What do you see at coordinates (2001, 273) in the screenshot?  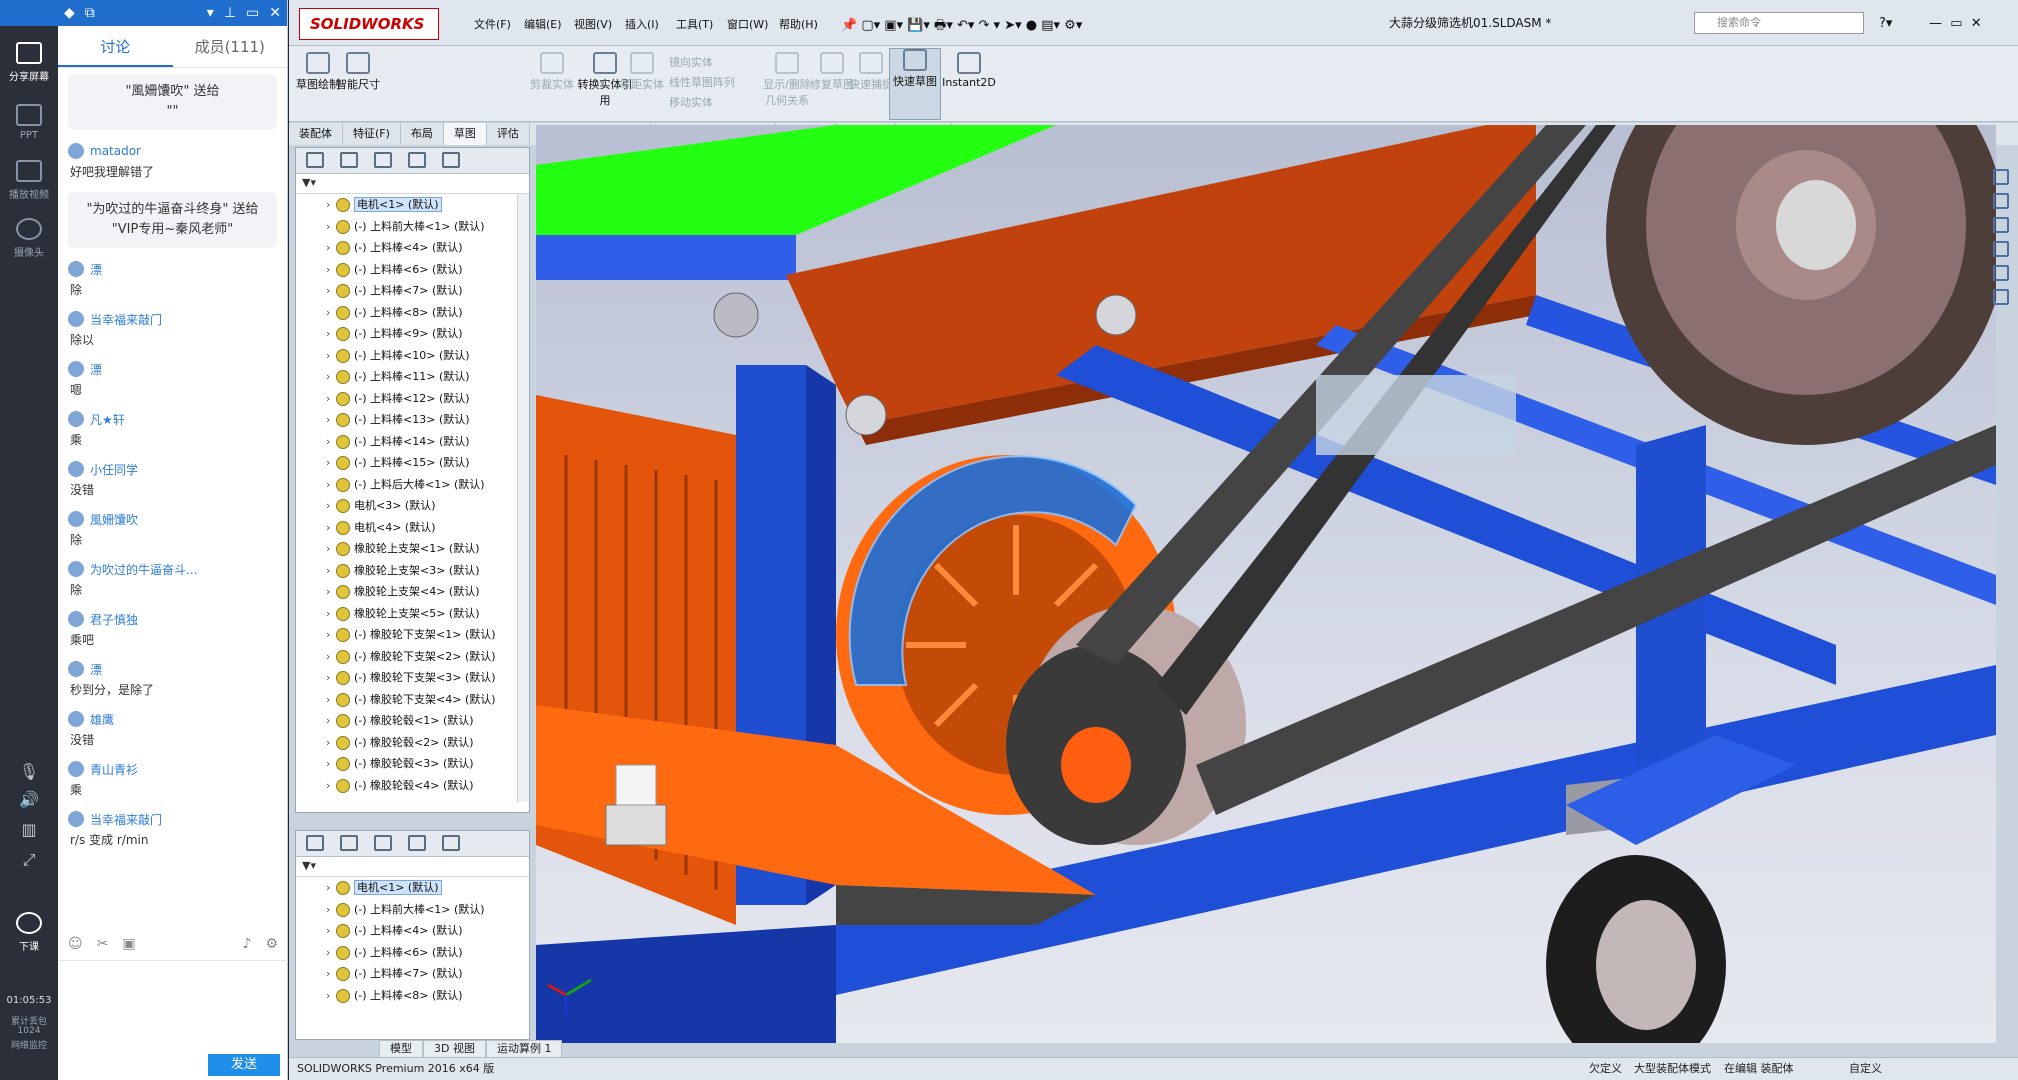 I see `appearances-icon` at bounding box center [2001, 273].